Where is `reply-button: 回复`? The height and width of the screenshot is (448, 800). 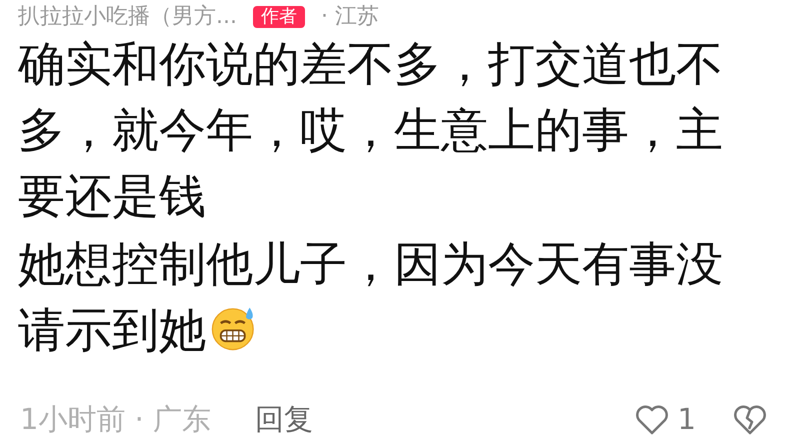 reply-button: 回复 is located at coordinates (284, 420).